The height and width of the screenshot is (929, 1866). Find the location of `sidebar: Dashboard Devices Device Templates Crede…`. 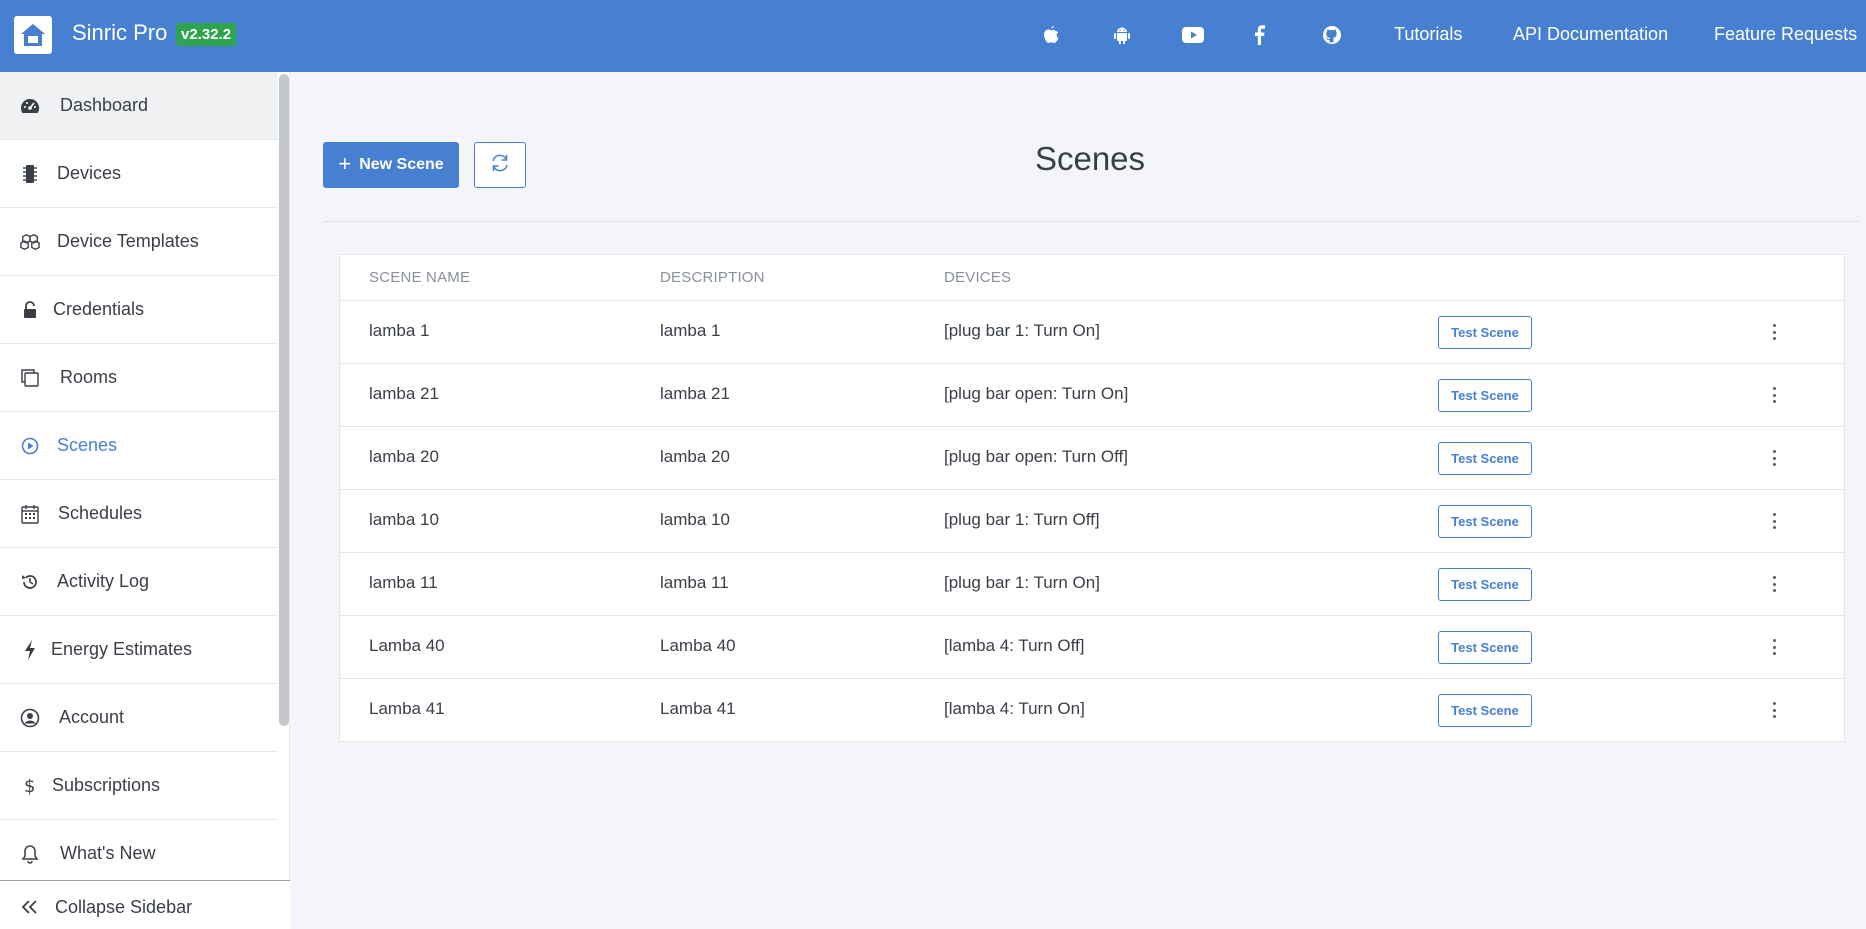

sidebar: Dashboard Devices Device Templates Crede… is located at coordinates (145, 500).